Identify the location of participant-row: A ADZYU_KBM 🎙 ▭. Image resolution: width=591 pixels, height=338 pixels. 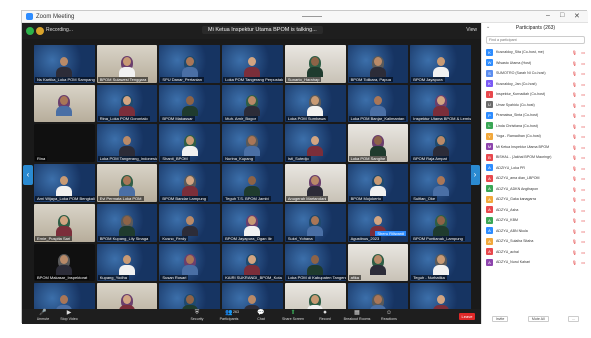
(535, 220).